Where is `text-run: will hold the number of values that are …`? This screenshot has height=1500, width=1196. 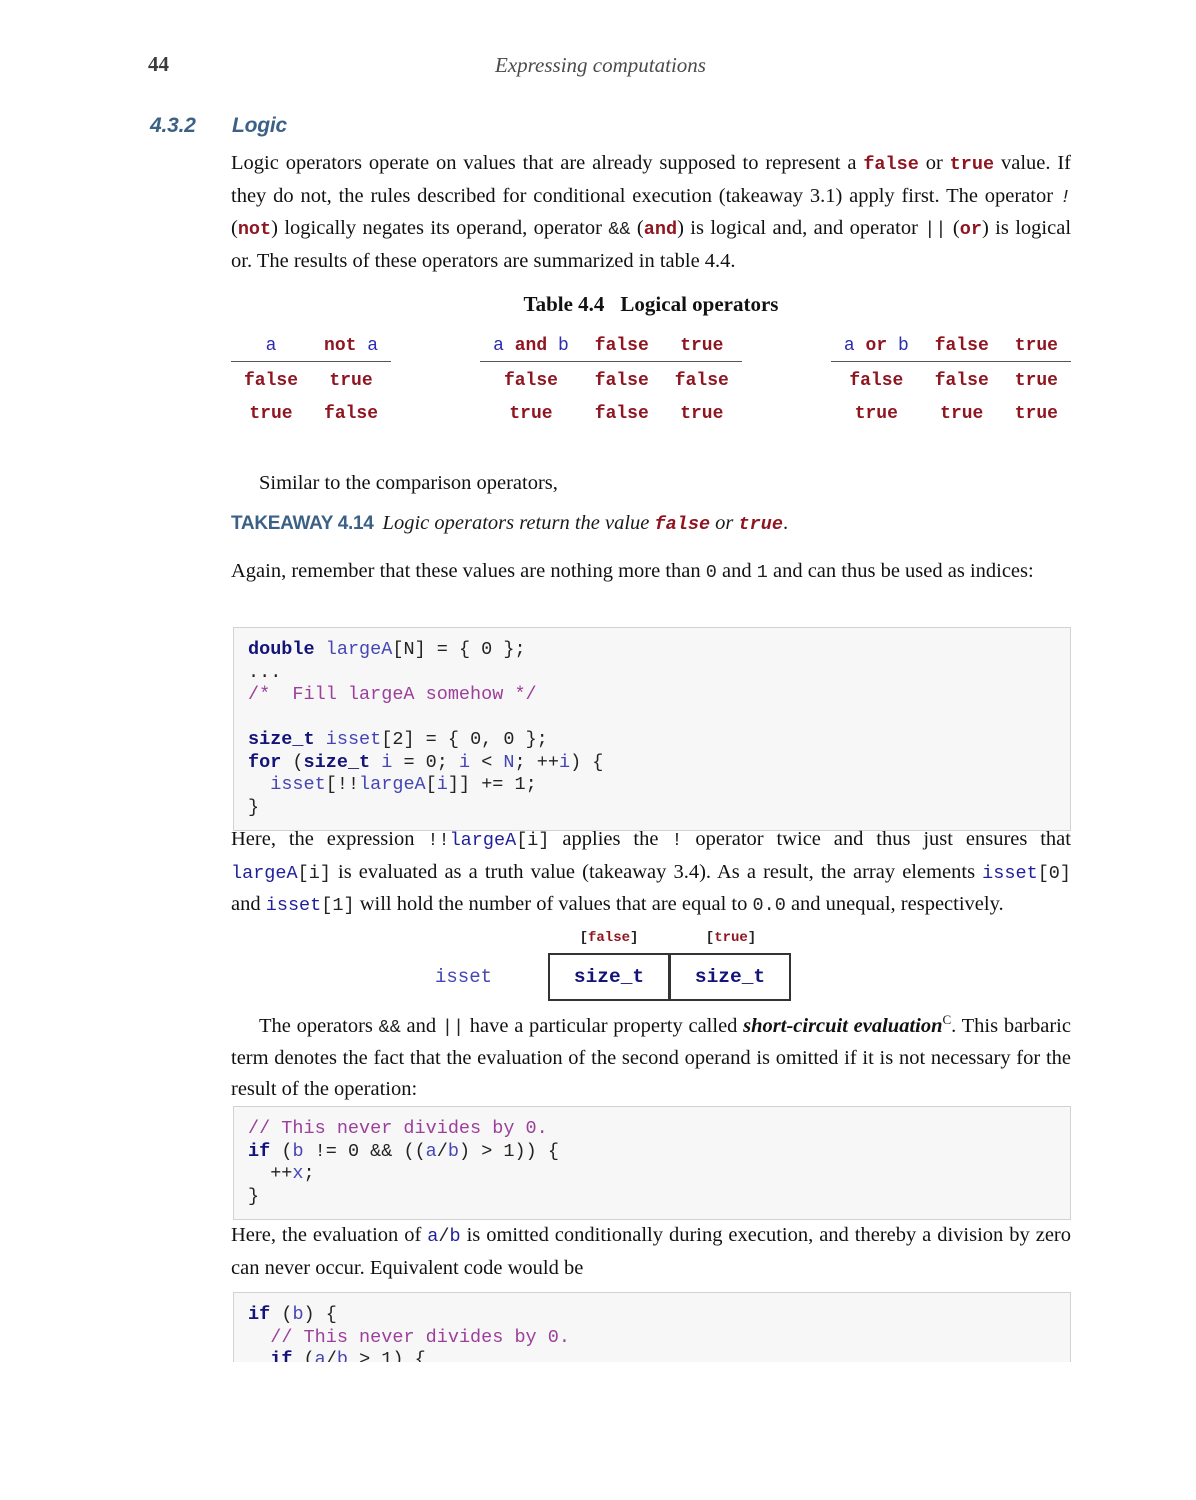 text-run: will hold the number of values that are … is located at coordinates (553, 904).